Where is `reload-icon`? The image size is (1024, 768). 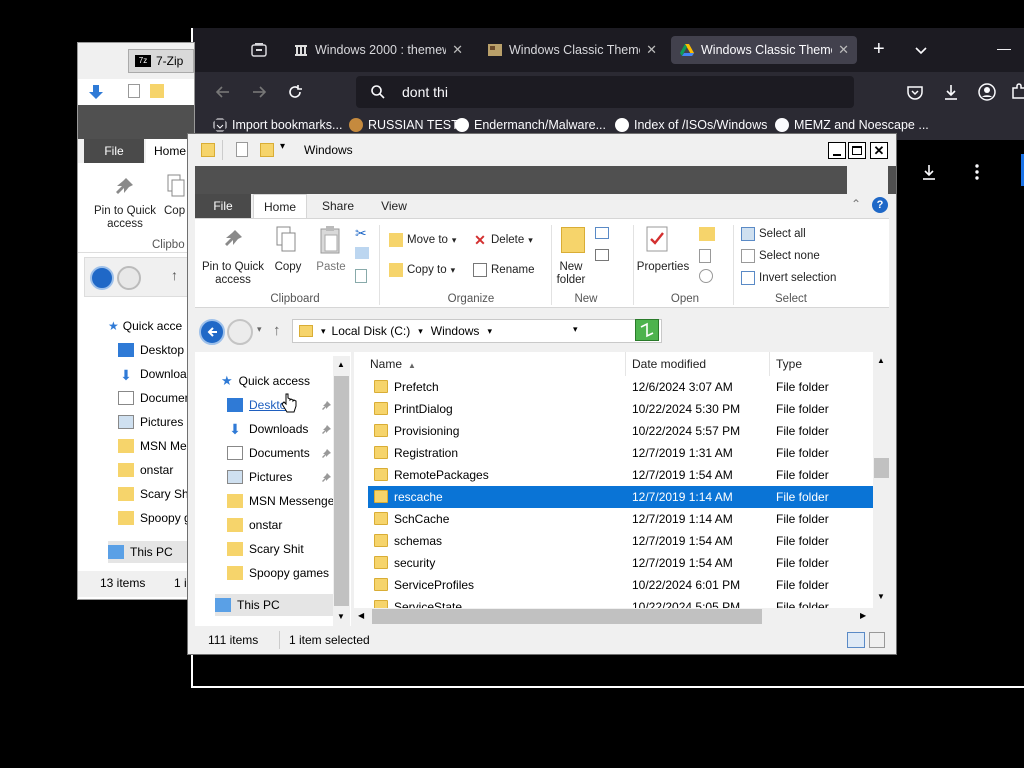 reload-icon is located at coordinates (295, 92).